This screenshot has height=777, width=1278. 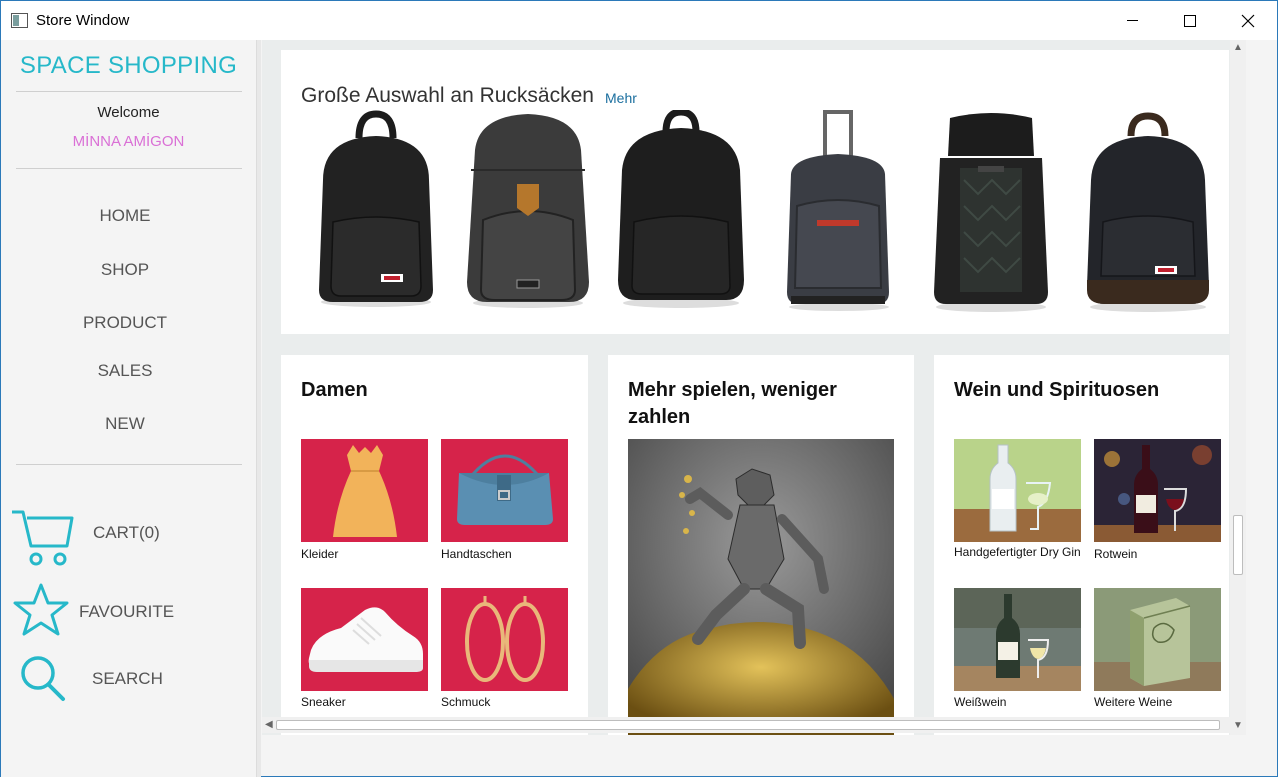 What do you see at coordinates (476, 554) in the screenshot?
I see `tile-label: Handtaschen` at bounding box center [476, 554].